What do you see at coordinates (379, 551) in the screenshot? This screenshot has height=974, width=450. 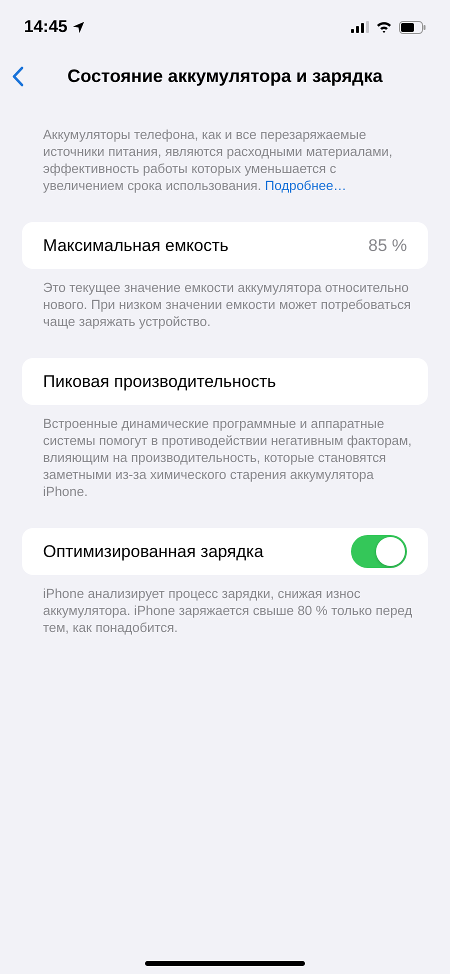 I see `toggle-switch` at bounding box center [379, 551].